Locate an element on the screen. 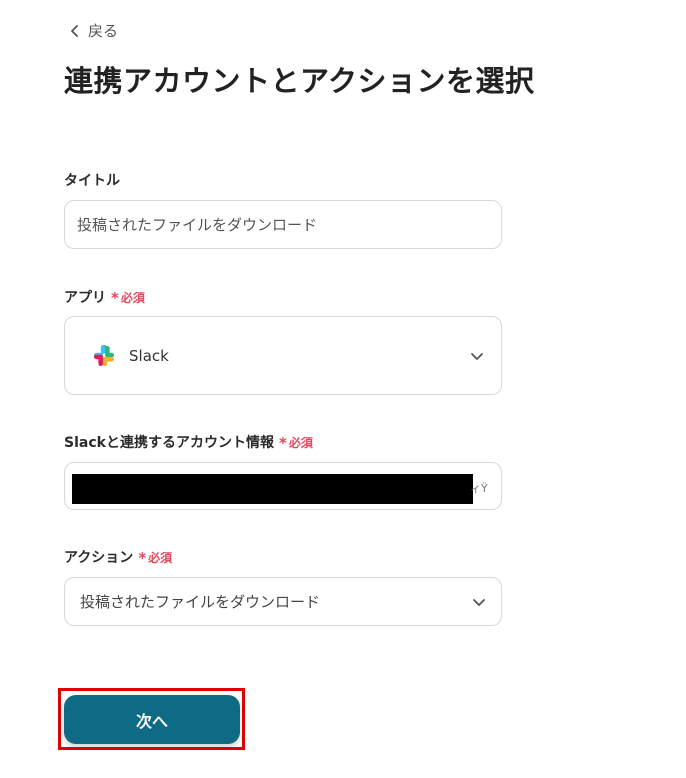 The width and height of the screenshot is (686, 778). app-select-value: Slack is located at coordinates (149, 355).